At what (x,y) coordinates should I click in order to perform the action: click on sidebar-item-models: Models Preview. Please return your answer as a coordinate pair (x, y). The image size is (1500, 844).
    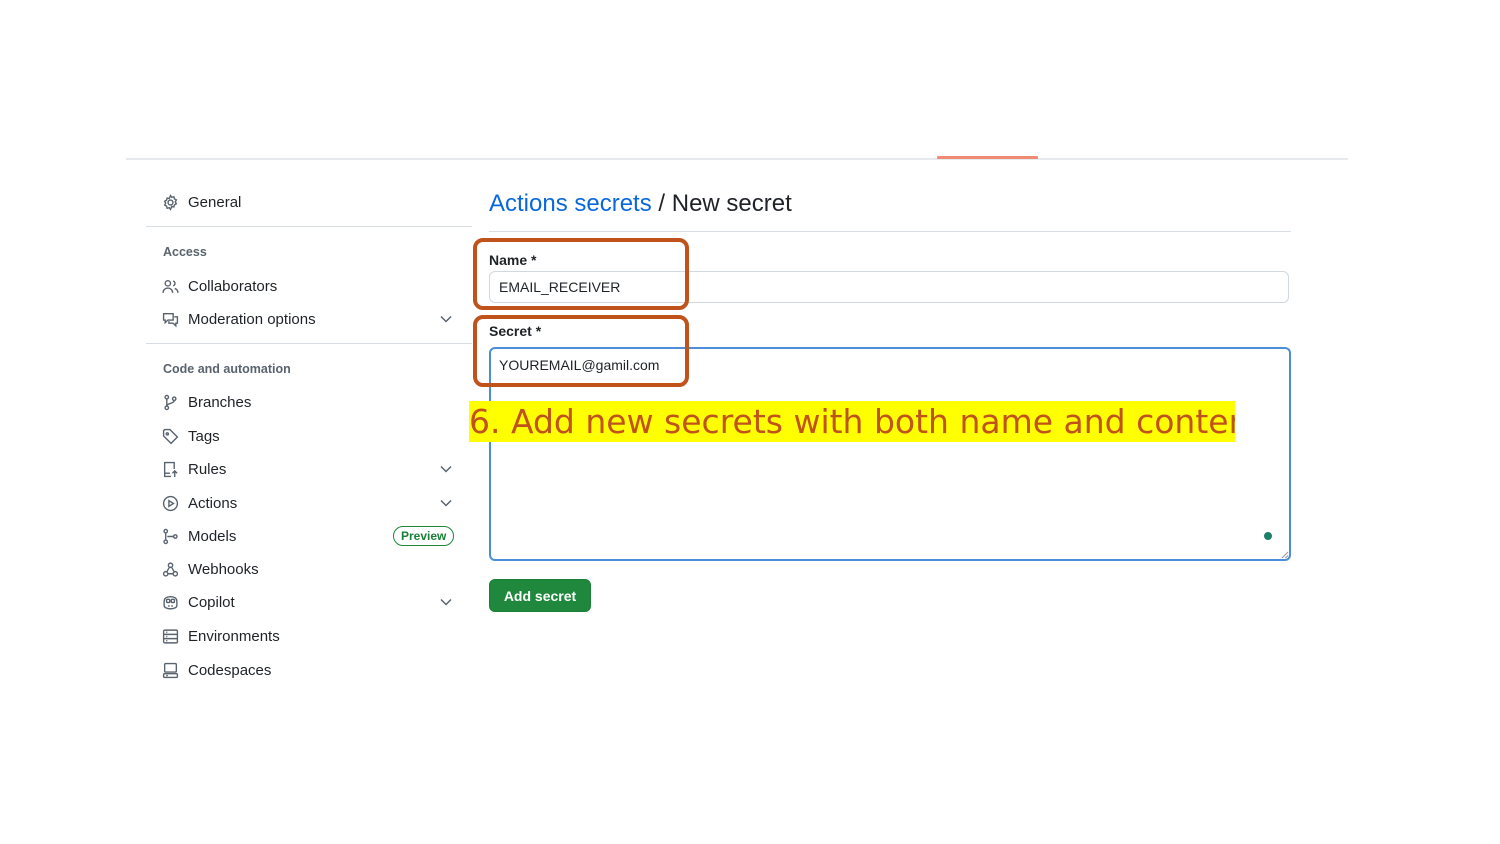
    Looking at the image, I should click on (309, 536).